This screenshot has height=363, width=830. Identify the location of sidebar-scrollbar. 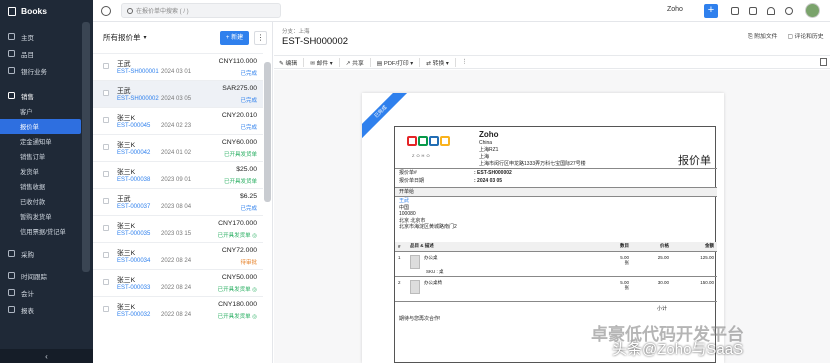
(86, 147).